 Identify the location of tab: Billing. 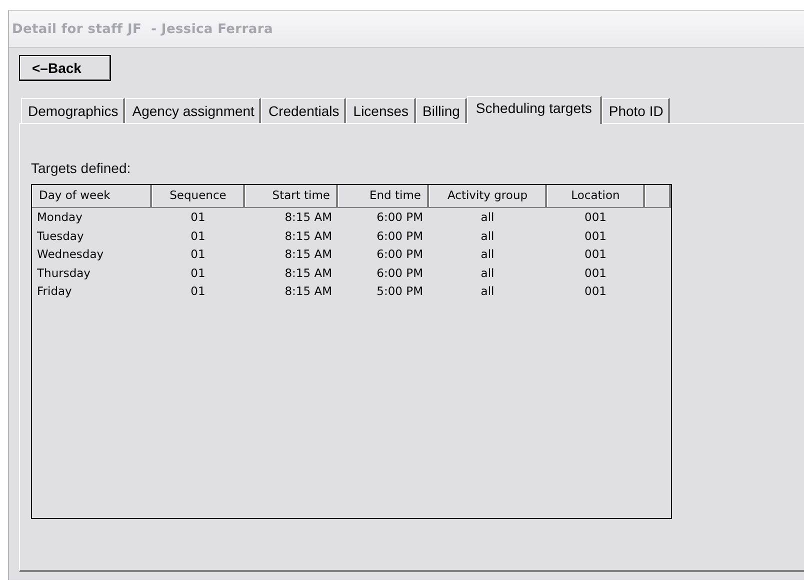
(441, 110).